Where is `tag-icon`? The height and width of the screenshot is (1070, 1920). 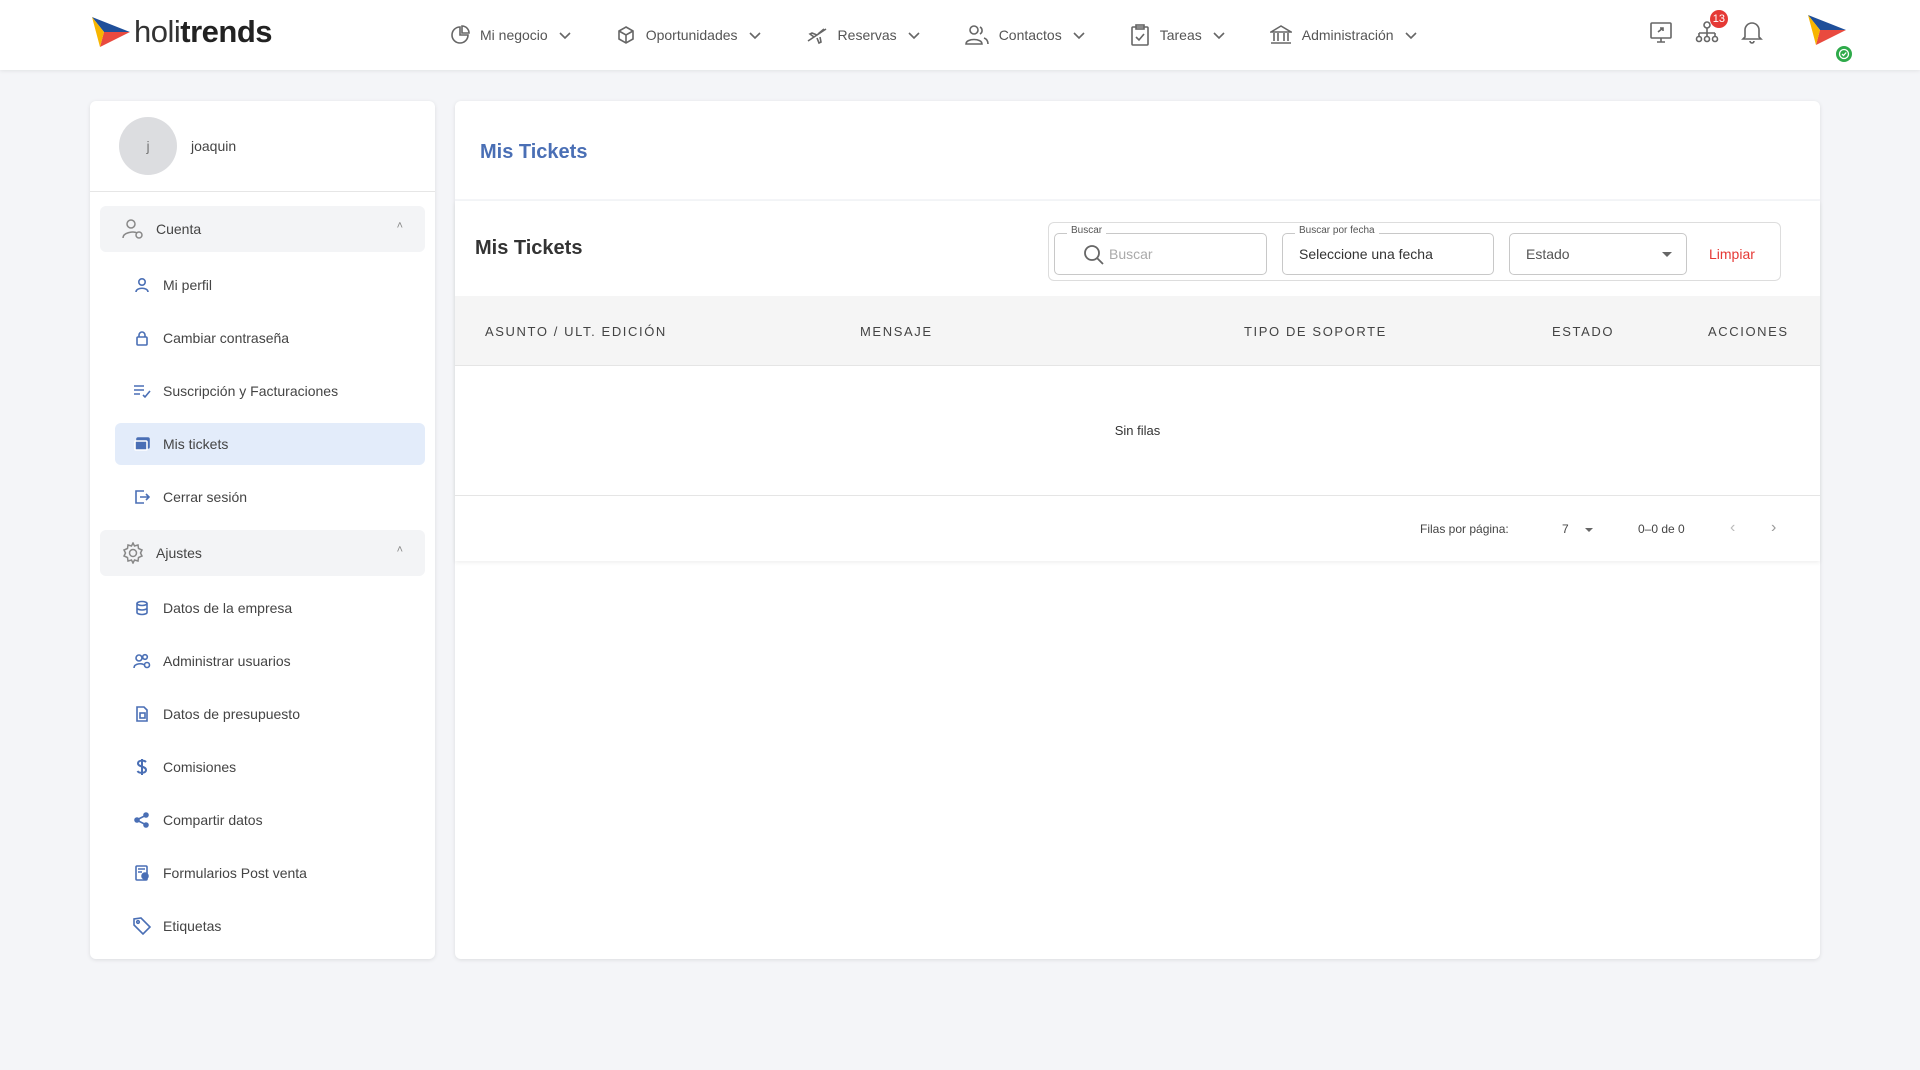
tag-icon is located at coordinates (142, 926).